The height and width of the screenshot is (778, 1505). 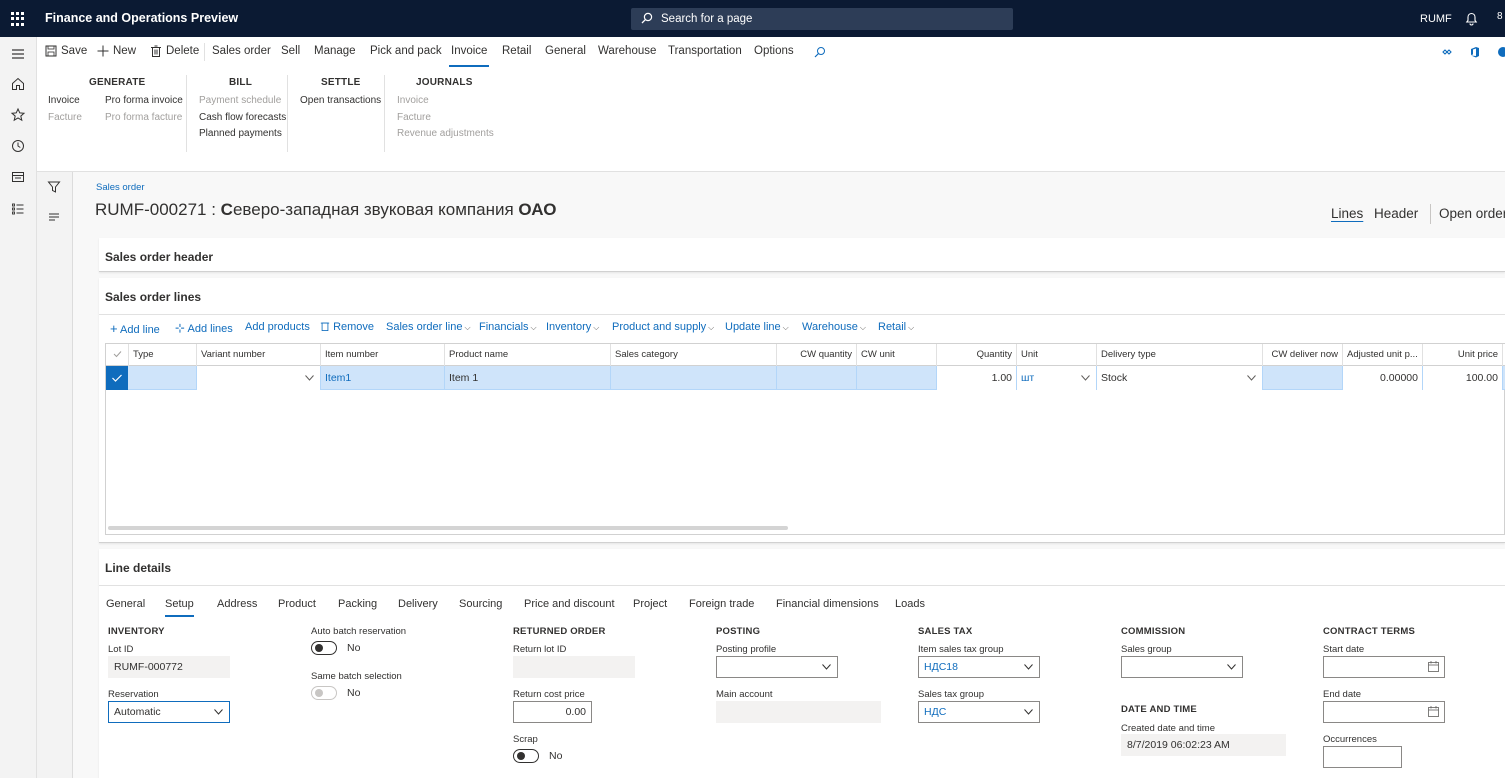 What do you see at coordinates (324, 693) in the screenshot?
I see `same-batch-toggle` at bounding box center [324, 693].